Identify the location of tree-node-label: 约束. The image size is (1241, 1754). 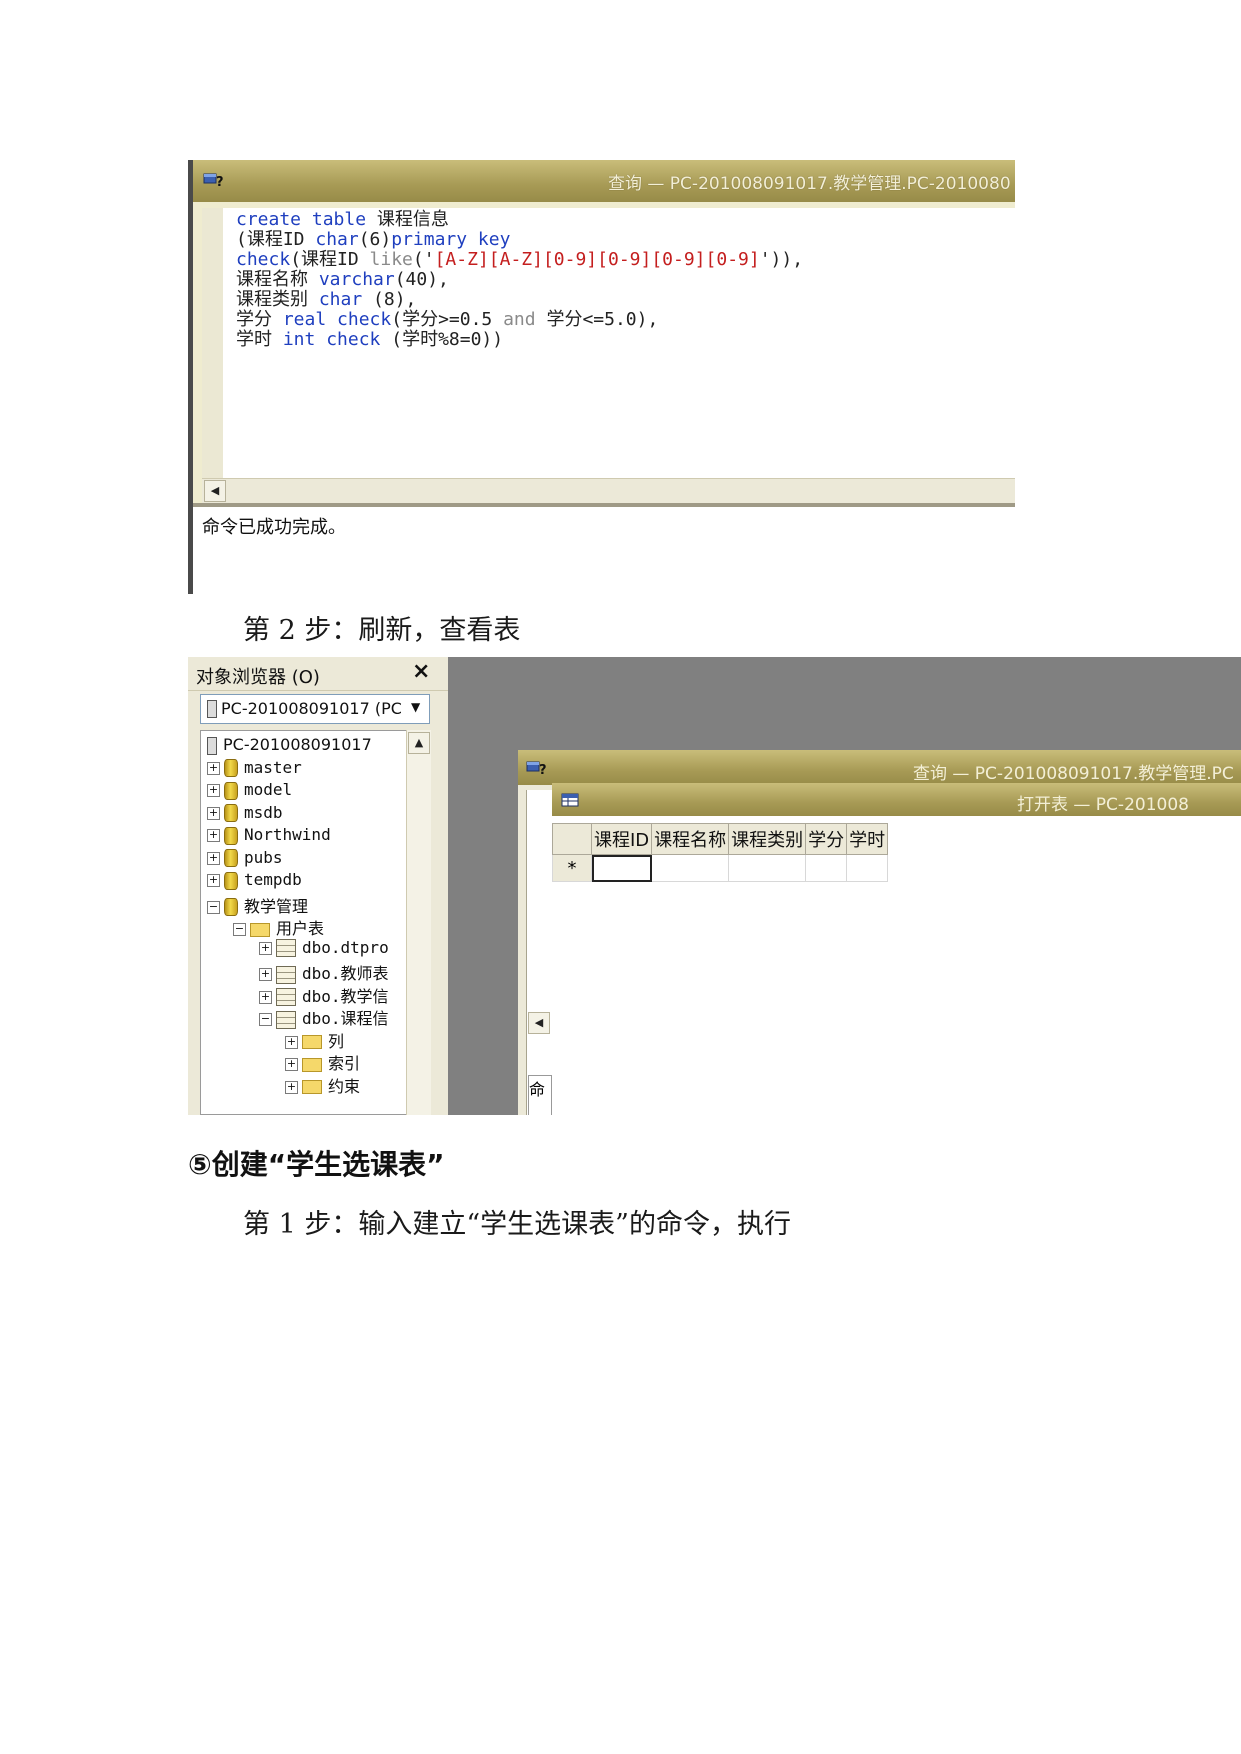
(344, 1086).